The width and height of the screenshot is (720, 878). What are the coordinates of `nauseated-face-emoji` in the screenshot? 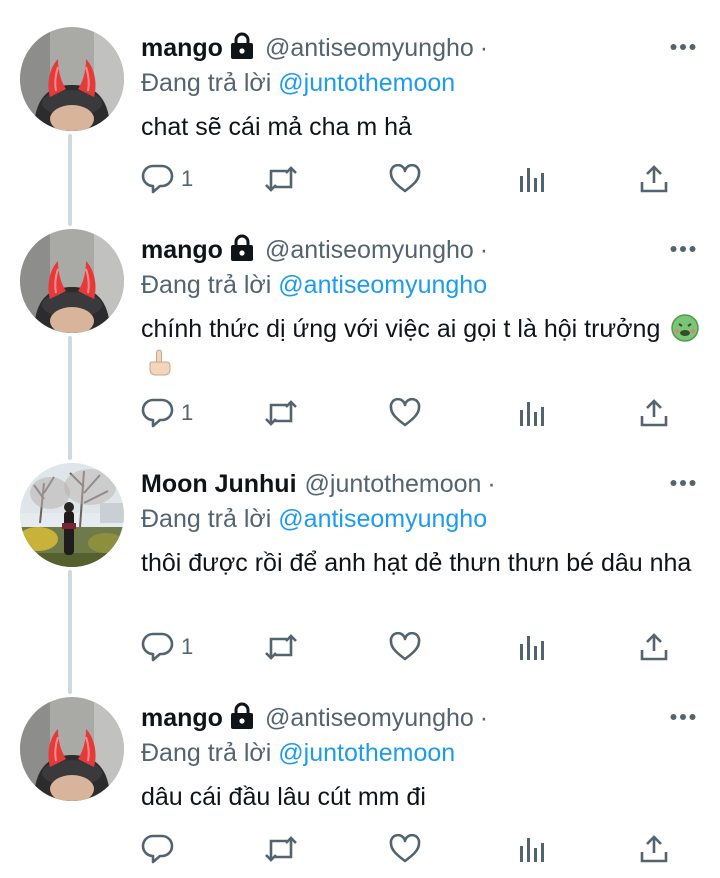 It's located at (685, 328).